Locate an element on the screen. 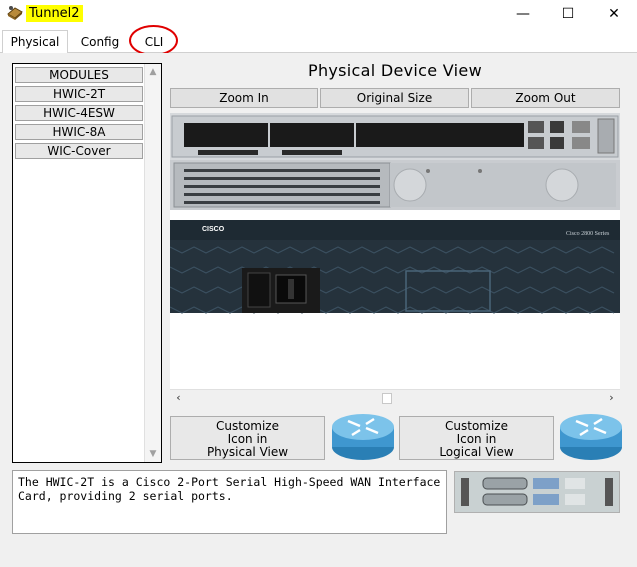 Image resolution: width=637 pixels, height=567 pixels. customize-physical-icon-button: Customize Icon in Physical View is located at coordinates (247, 438).